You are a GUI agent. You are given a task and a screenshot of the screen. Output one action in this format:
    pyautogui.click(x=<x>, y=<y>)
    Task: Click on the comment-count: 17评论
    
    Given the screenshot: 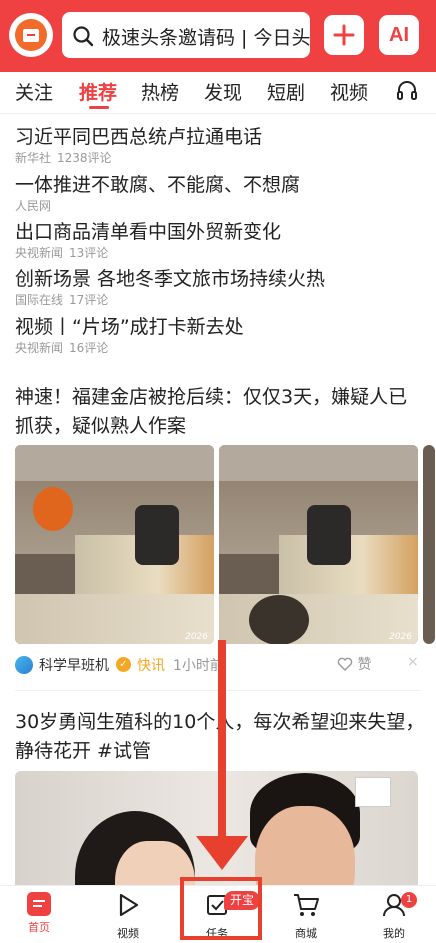 What is the action you would take?
    pyautogui.click(x=89, y=300)
    